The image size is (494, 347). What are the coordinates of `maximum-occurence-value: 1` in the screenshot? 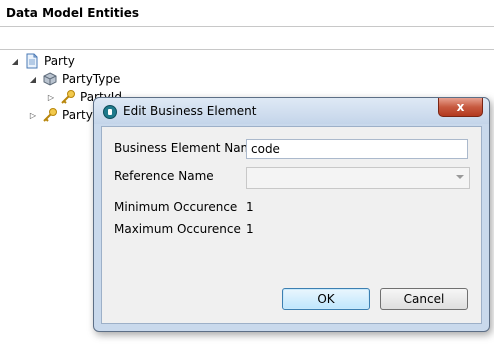 It's located at (250, 229).